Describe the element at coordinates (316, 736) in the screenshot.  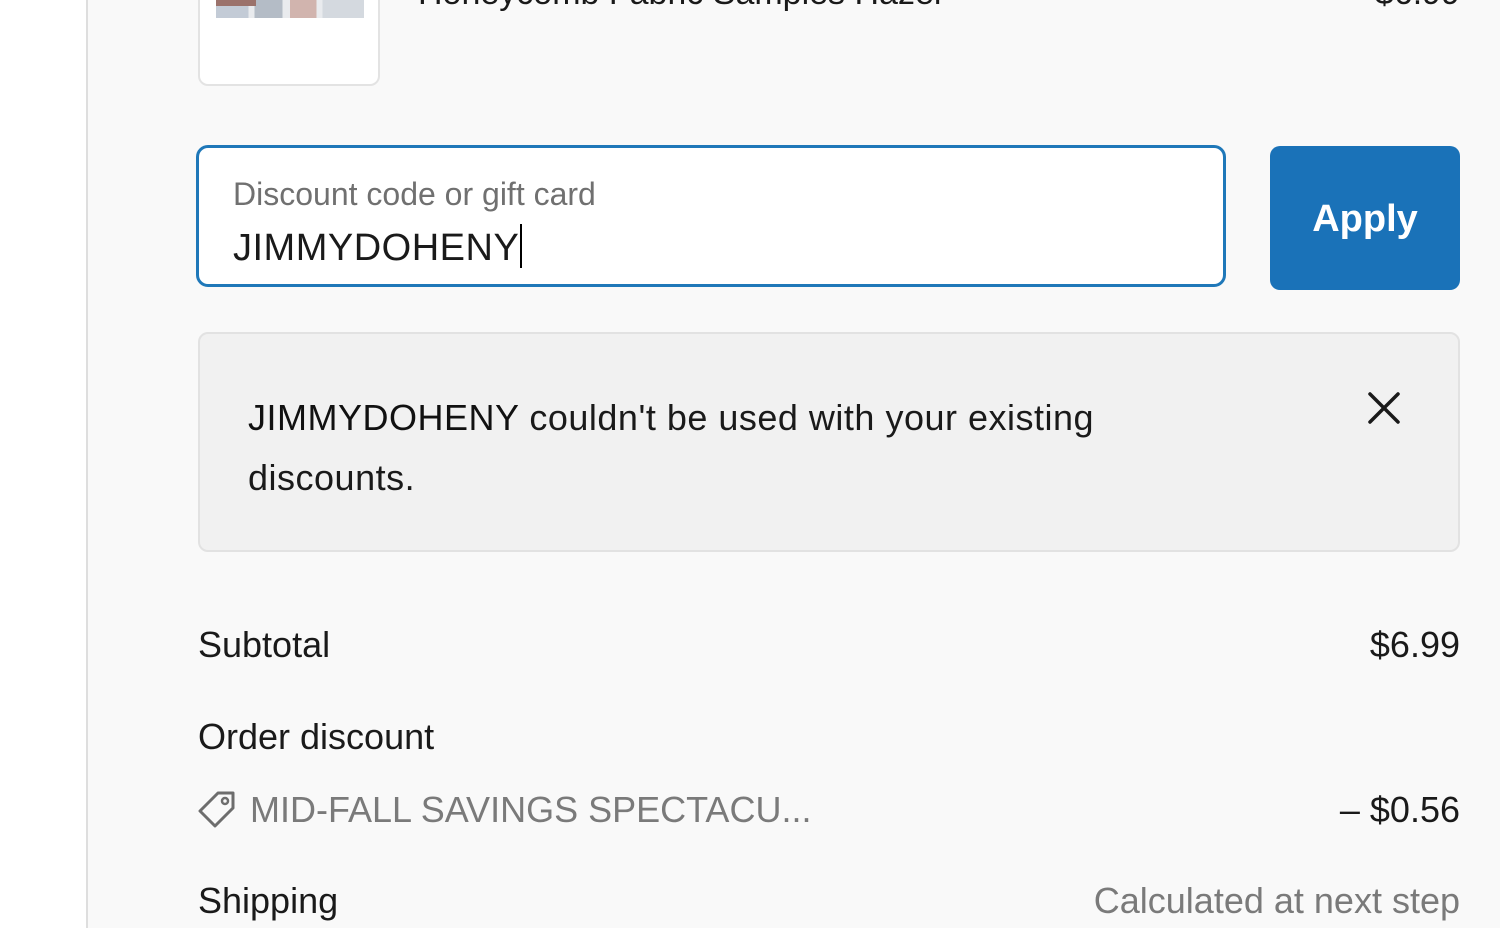
I see `order-discount-label: Order discount` at that location.